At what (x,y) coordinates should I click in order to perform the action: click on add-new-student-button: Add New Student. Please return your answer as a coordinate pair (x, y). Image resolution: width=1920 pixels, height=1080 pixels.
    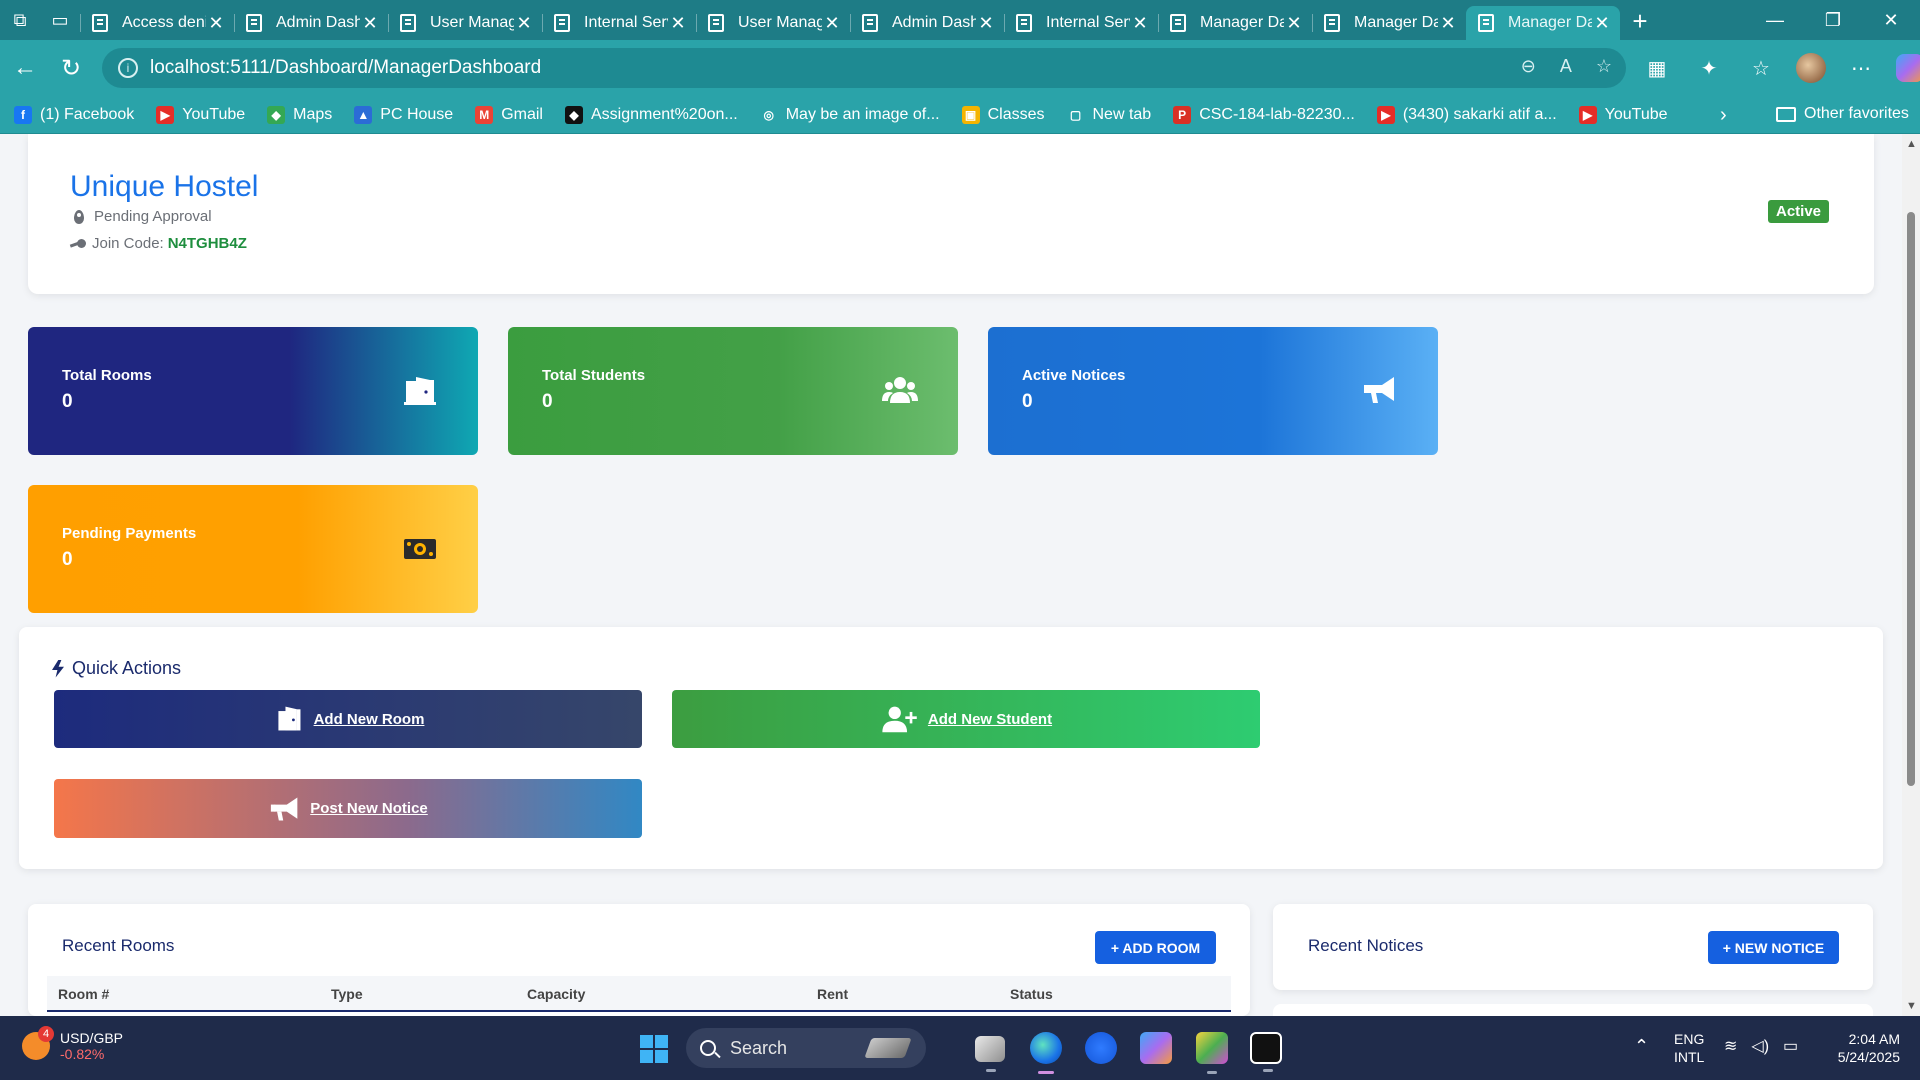
    Looking at the image, I should click on (966, 719).